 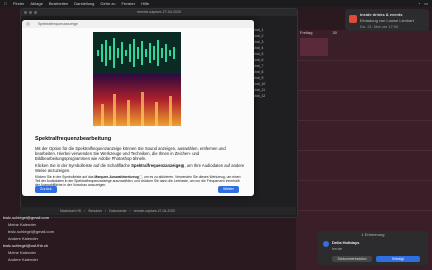 What do you see at coordinates (318, 32) in the screenshot?
I see `calendar-day-header: Freitag 30` at bounding box center [318, 32].